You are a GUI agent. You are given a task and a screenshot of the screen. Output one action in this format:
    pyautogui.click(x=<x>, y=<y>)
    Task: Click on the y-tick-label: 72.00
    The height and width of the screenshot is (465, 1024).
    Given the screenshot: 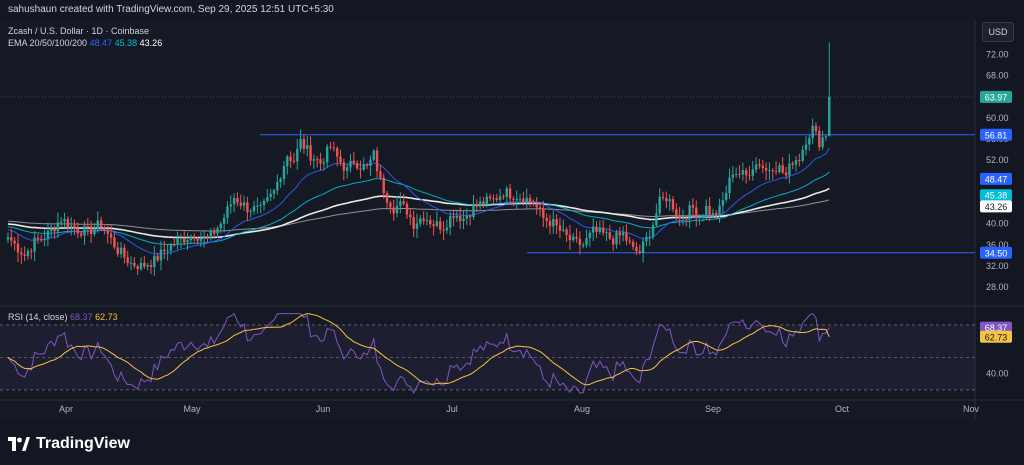 What is the action you would take?
    pyautogui.click(x=997, y=54)
    